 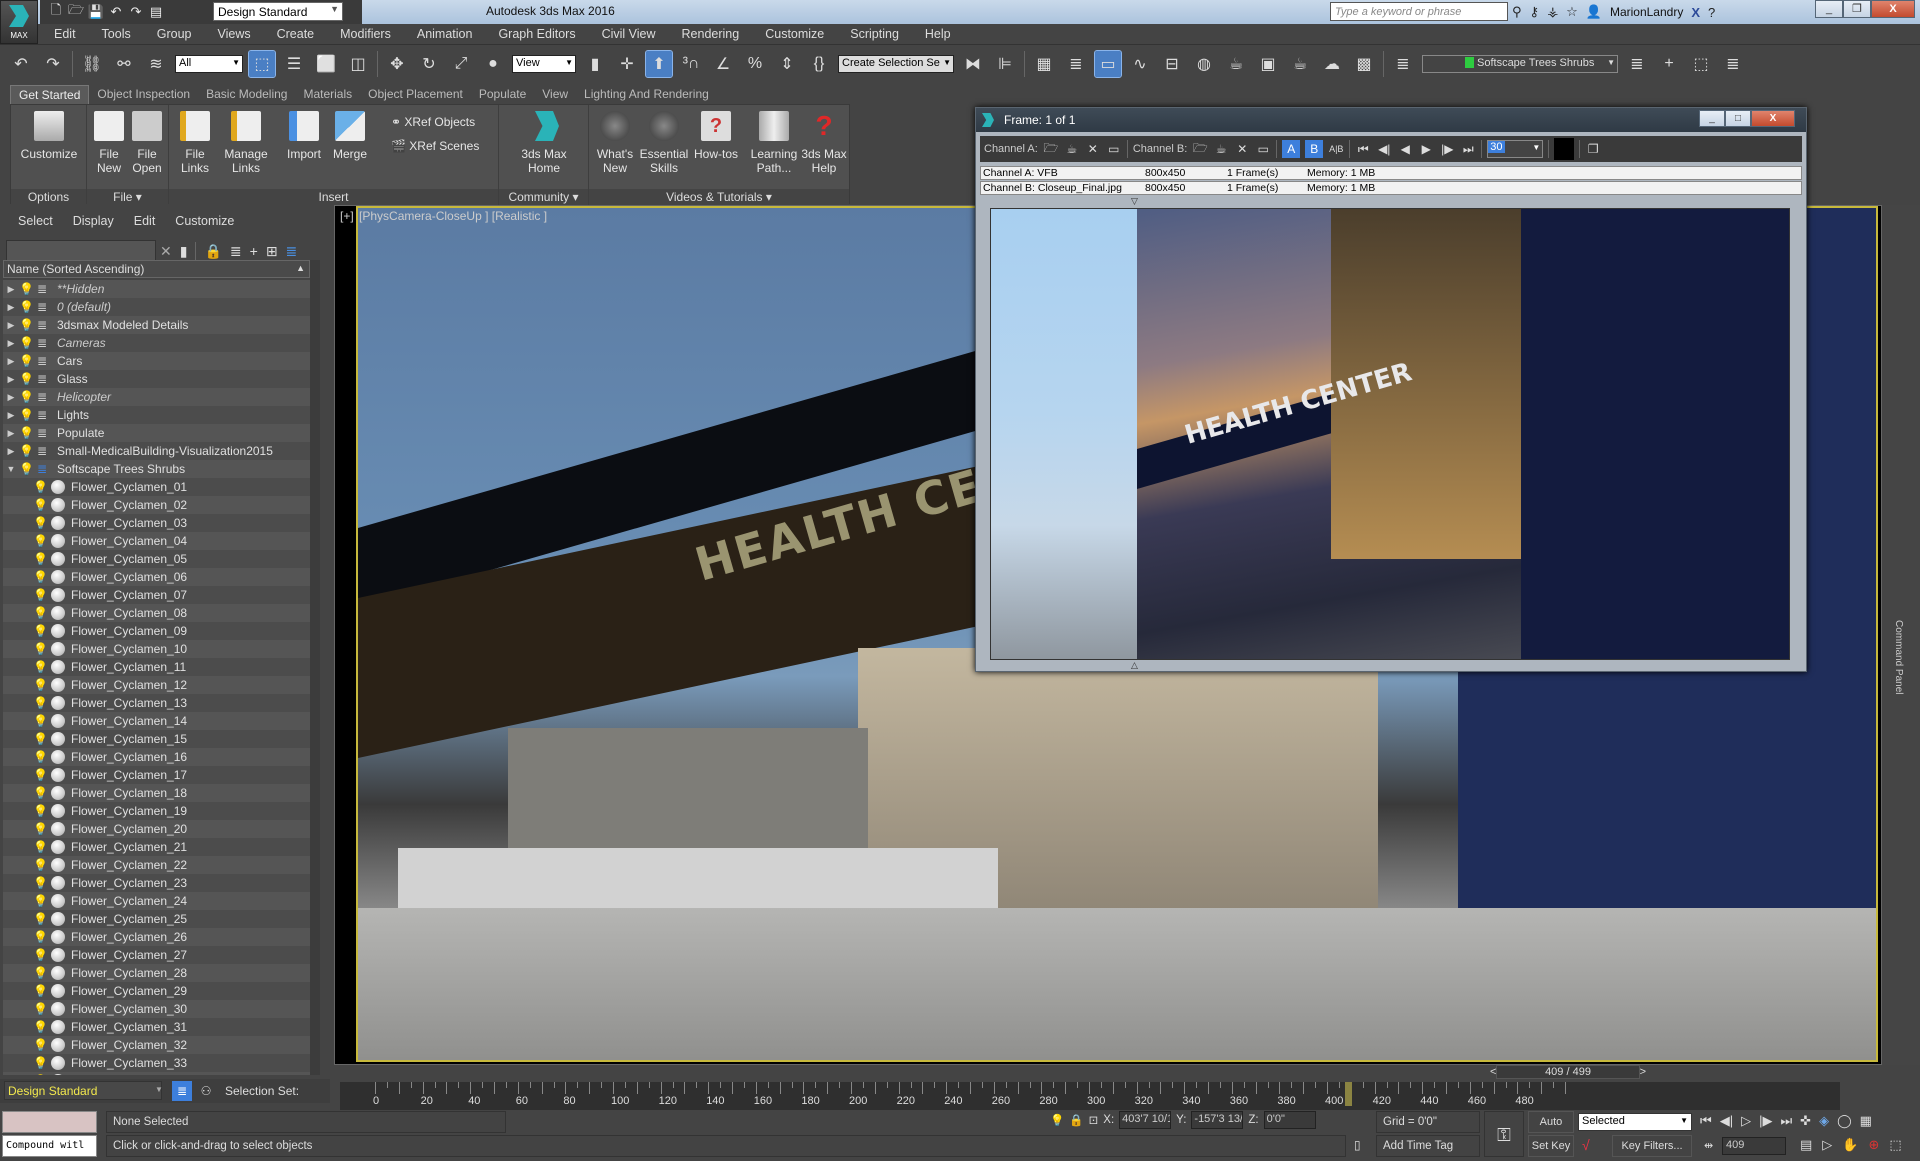 I want to click on ram-minimize-button: _, so click(x=1712, y=118).